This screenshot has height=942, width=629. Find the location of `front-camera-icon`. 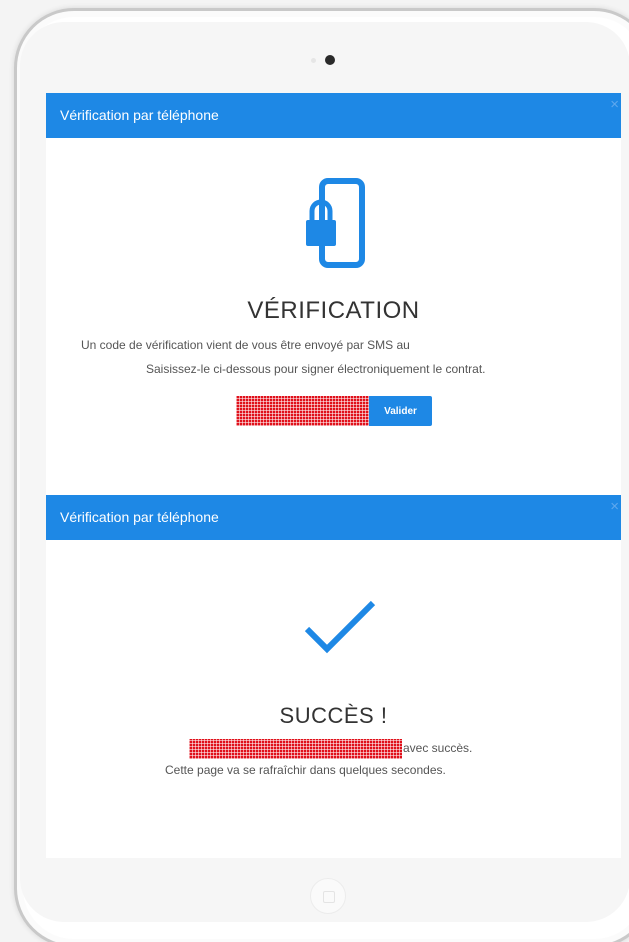

front-camera-icon is located at coordinates (330, 60).